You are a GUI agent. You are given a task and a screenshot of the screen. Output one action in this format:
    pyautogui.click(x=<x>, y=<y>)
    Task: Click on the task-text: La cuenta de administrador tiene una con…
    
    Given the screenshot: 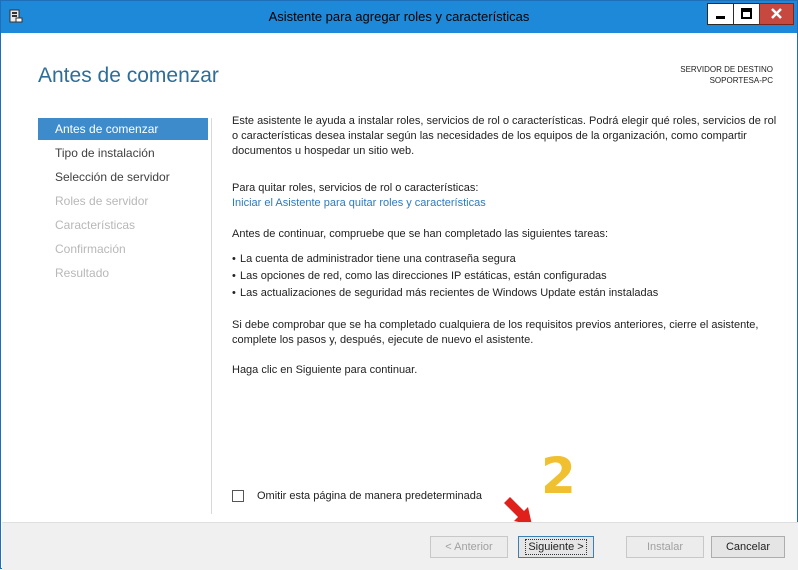 What is the action you would take?
    pyautogui.click(x=378, y=259)
    